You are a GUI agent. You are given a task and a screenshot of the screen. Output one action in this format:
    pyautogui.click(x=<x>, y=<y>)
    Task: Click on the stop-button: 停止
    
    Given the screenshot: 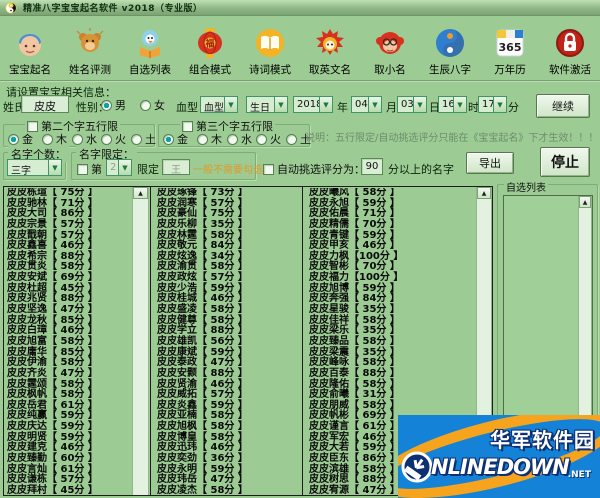 What is the action you would take?
    pyautogui.click(x=565, y=162)
    